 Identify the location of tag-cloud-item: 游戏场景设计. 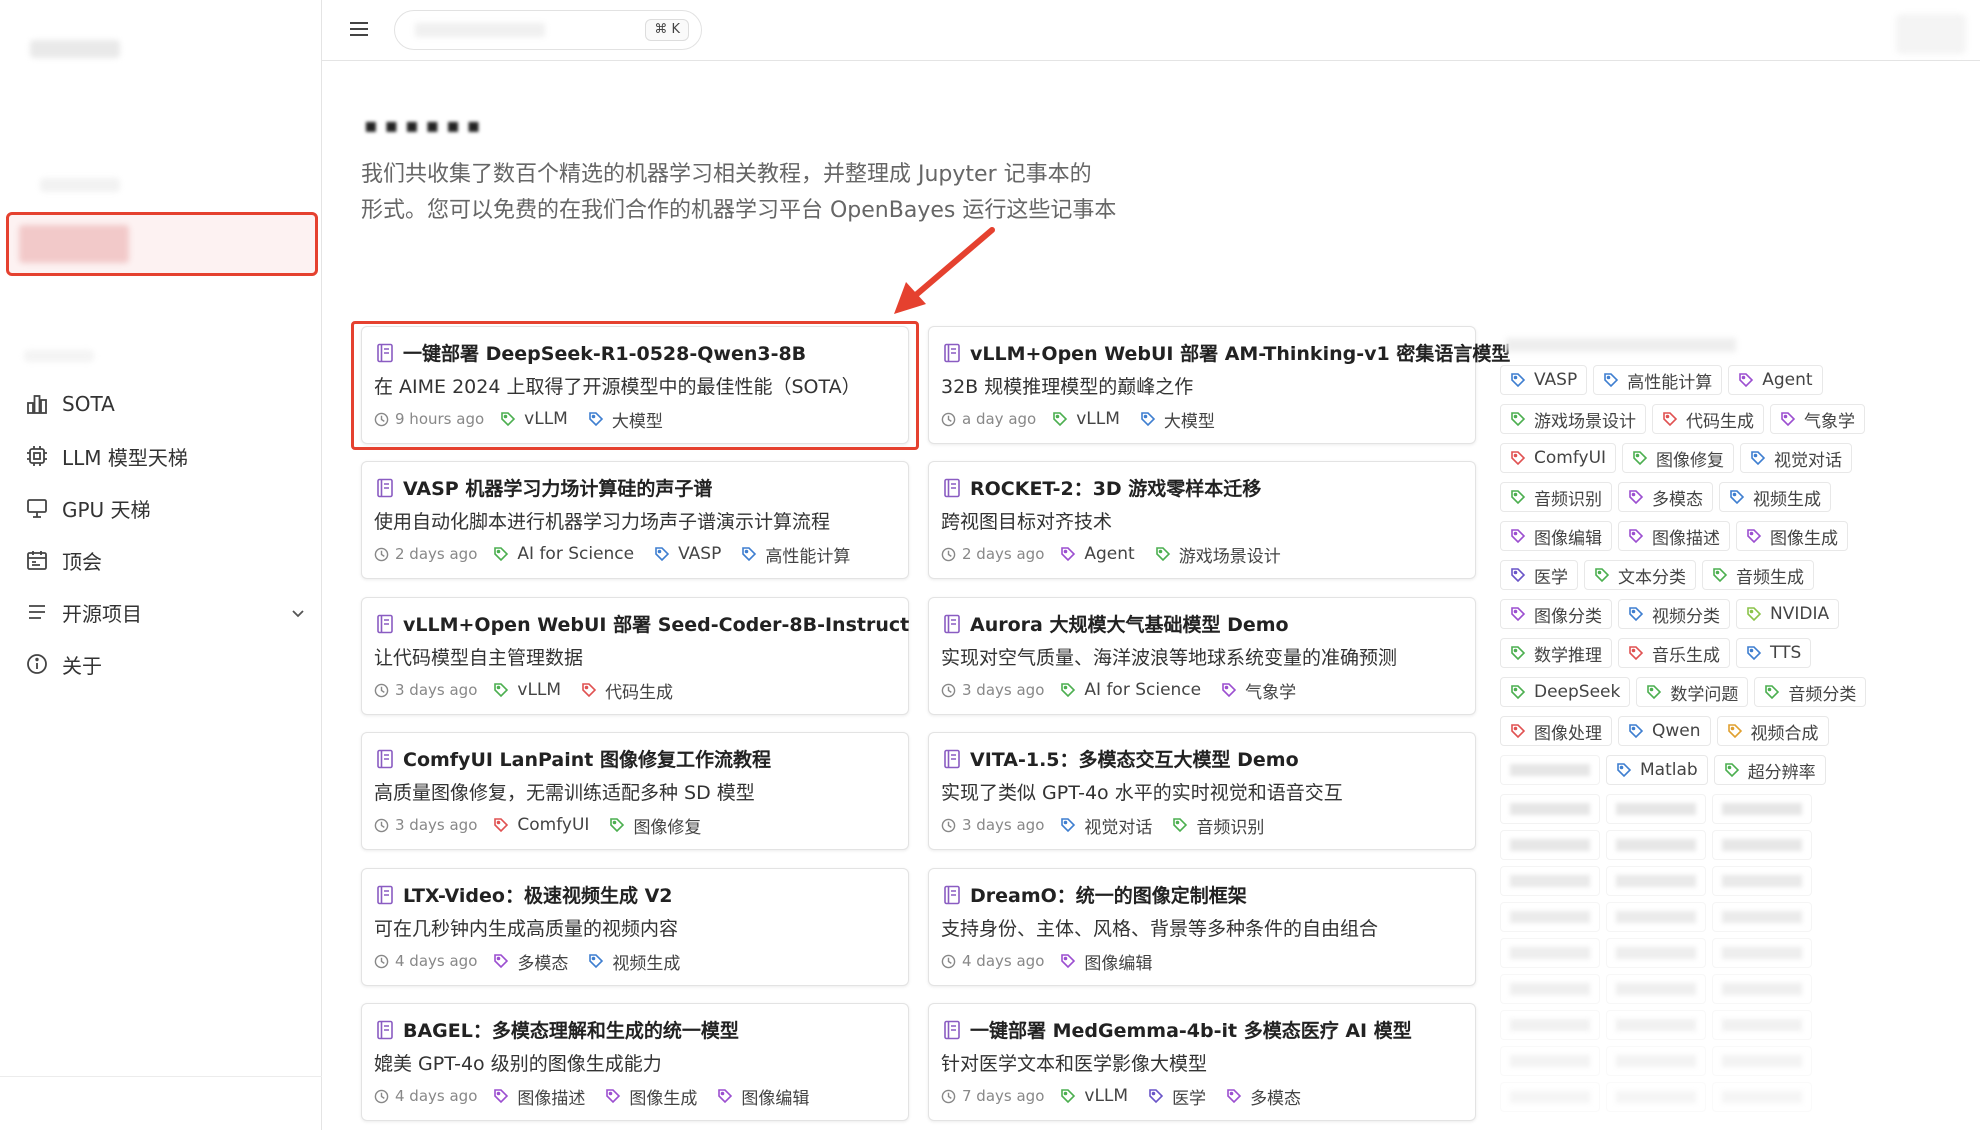
(1573, 419).